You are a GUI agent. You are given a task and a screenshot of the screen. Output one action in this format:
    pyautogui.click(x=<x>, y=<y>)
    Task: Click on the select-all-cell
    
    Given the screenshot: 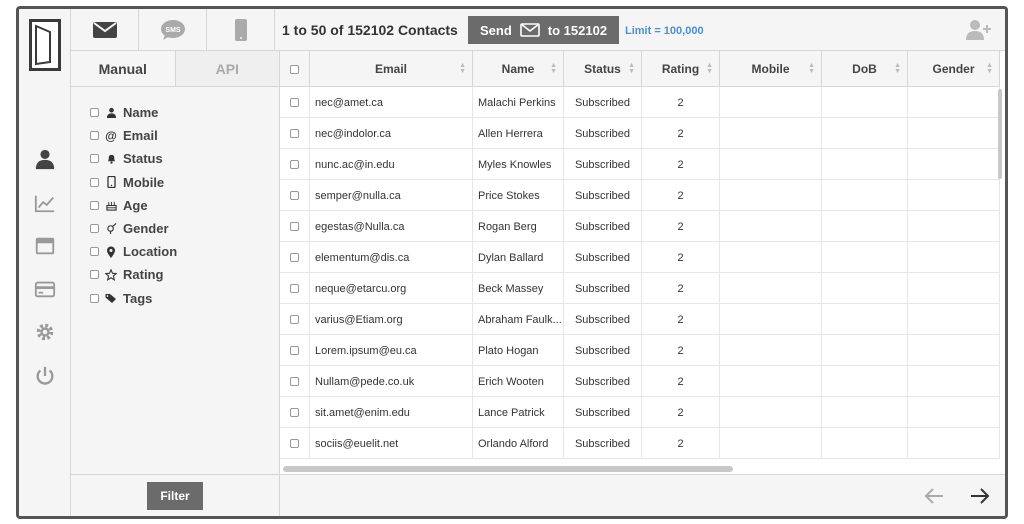 What is the action you would take?
    pyautogui.click(x=295, y=69)
    